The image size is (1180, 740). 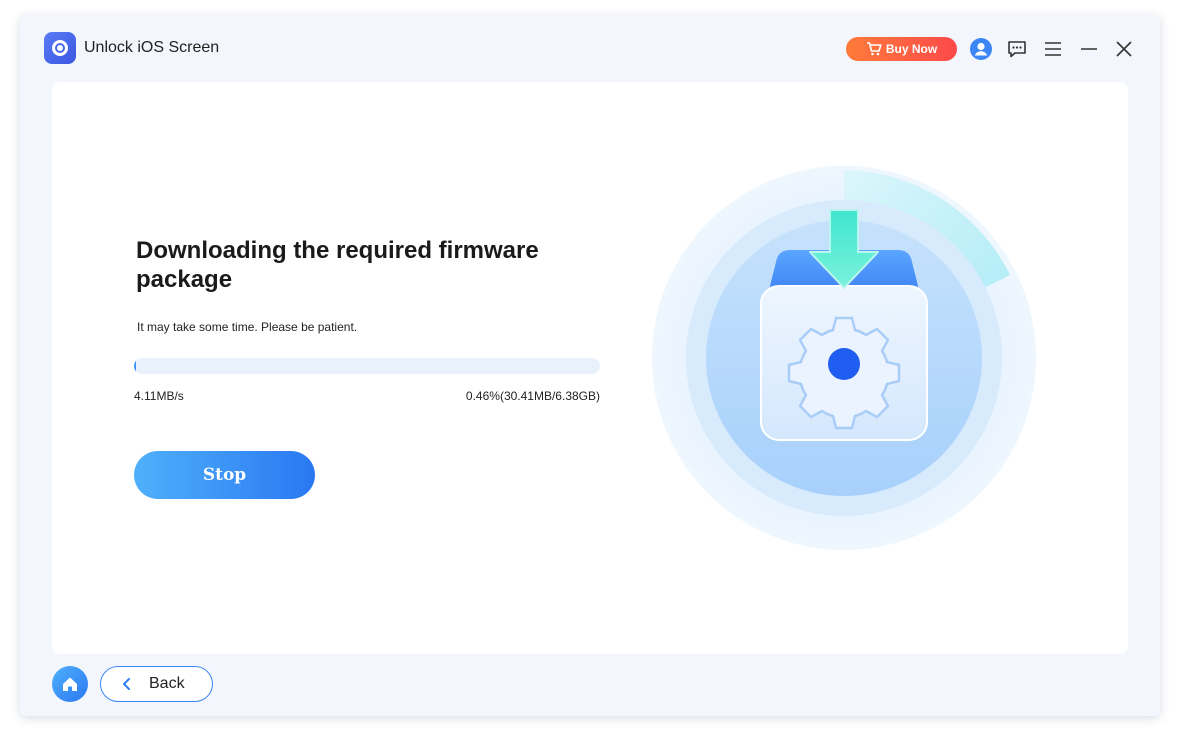 I want to click on minimize-icon, so click(x=1089, y=49).